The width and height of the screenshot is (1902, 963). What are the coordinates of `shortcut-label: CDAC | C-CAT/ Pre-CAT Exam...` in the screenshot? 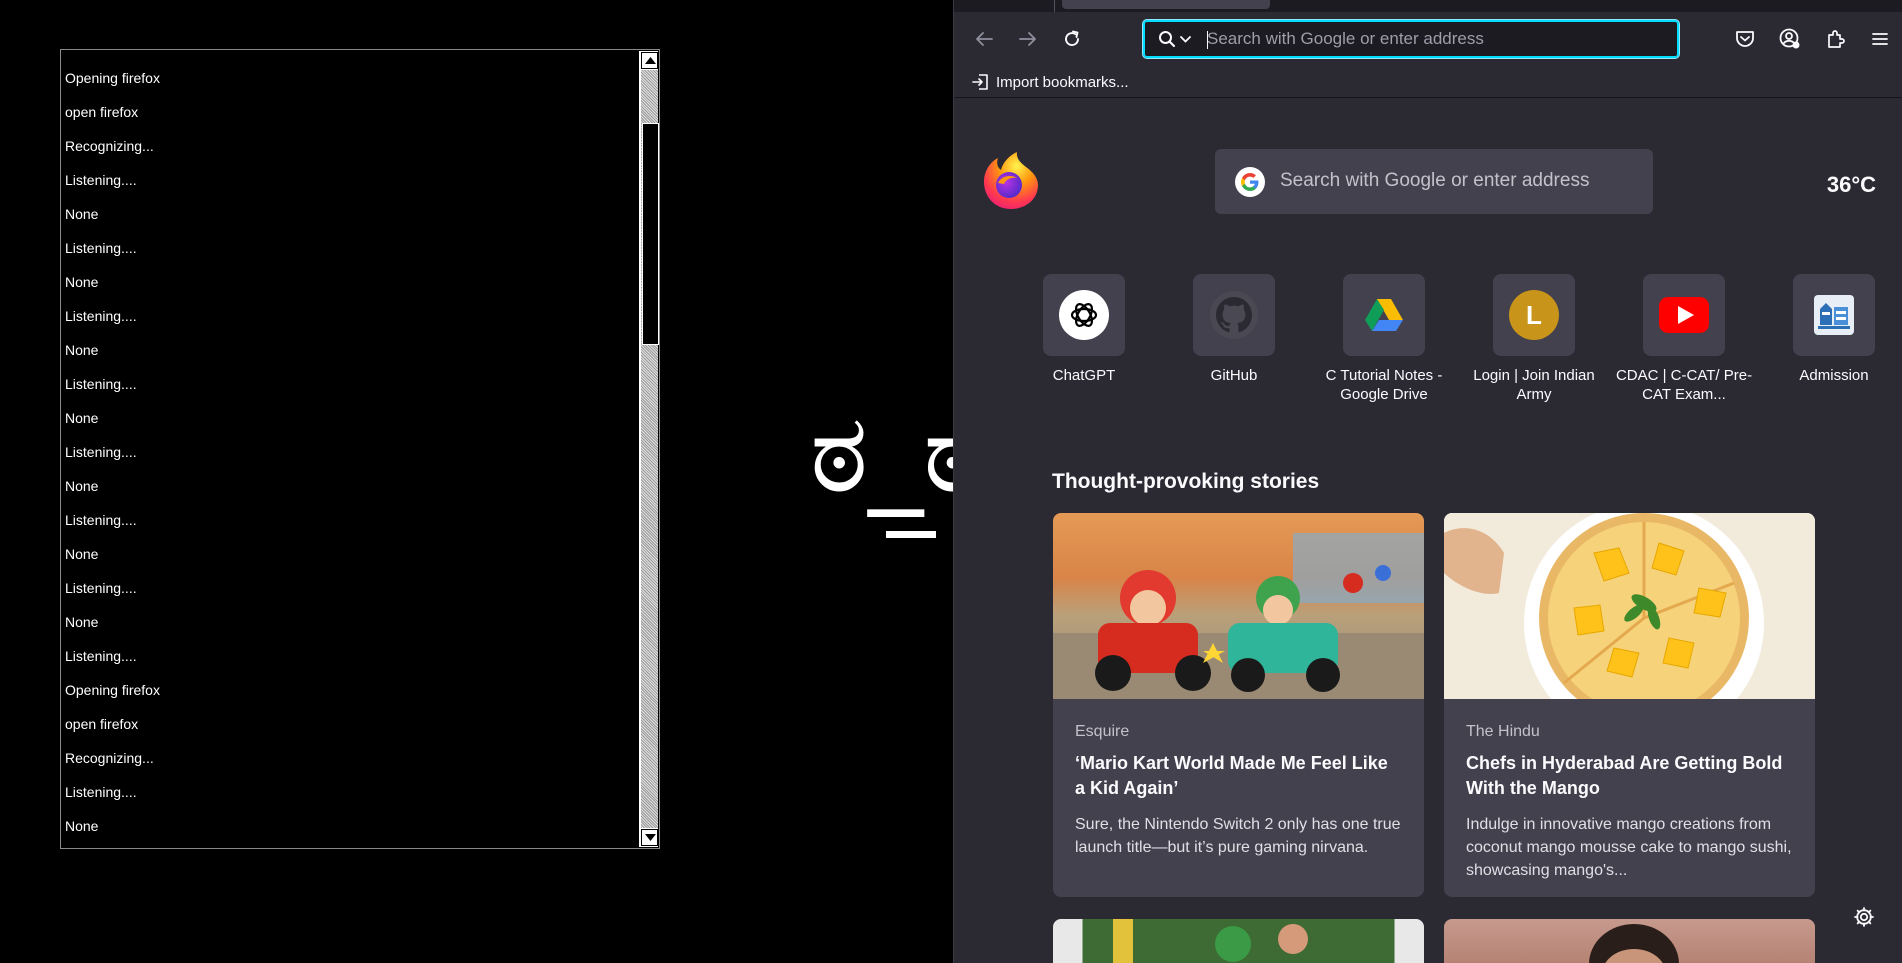 It's located at (1684, 385).